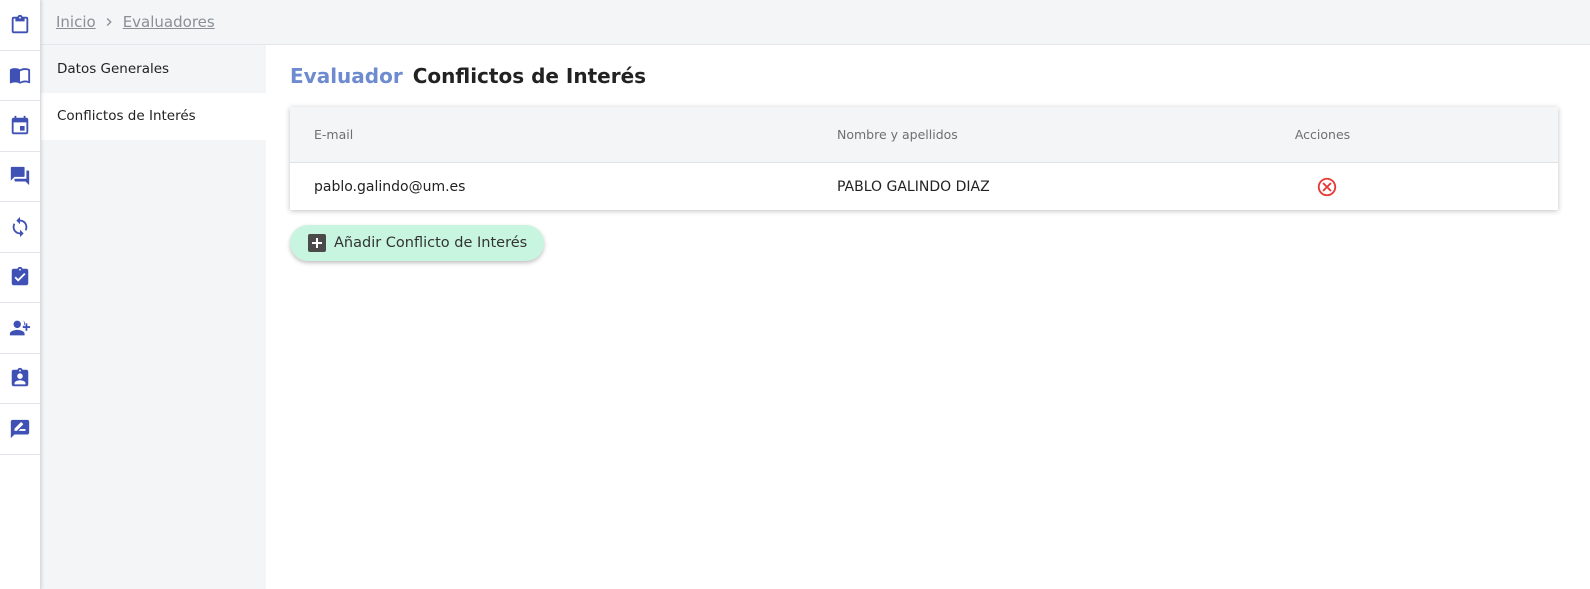 The width and height of the screenshot is (1590, 589). What do you see at coordinates (563, 134) in the screenshot?
I see `column-header-email: E-mail` at bounding box center [563, 134].